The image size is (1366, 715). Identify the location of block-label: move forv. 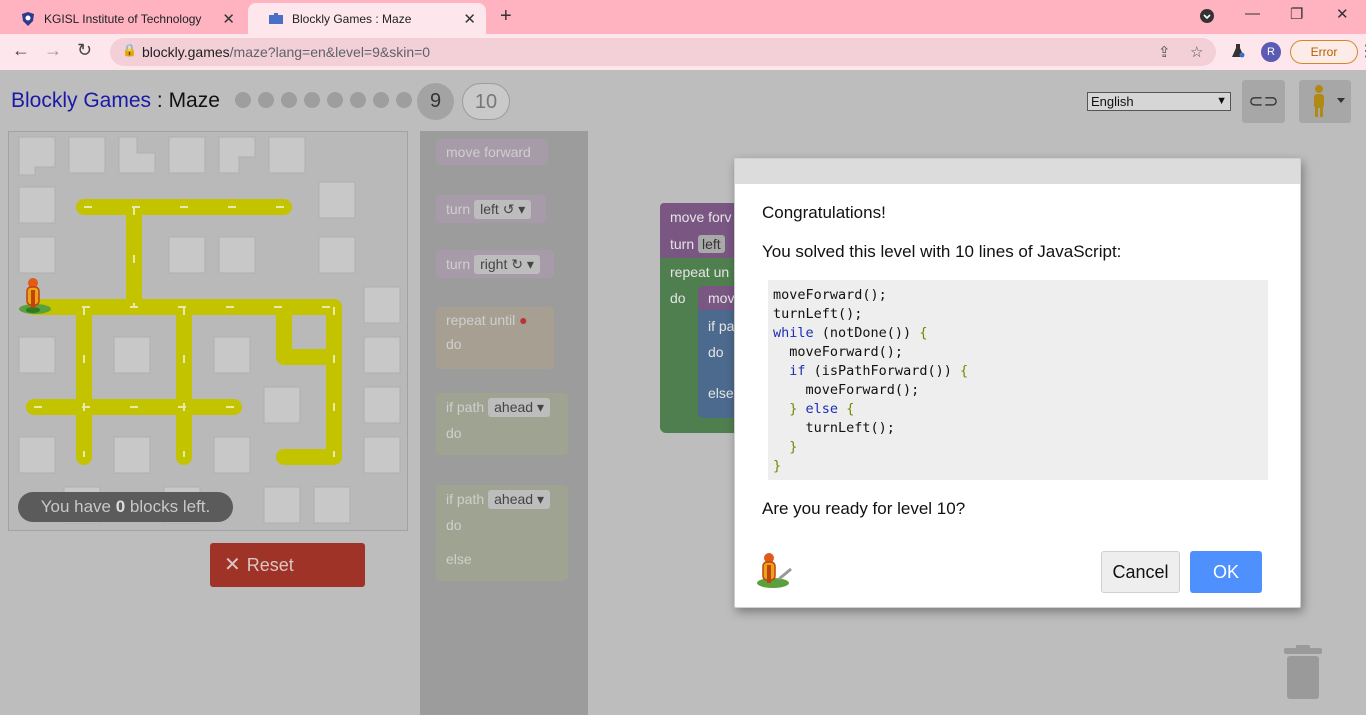
(701, 217).